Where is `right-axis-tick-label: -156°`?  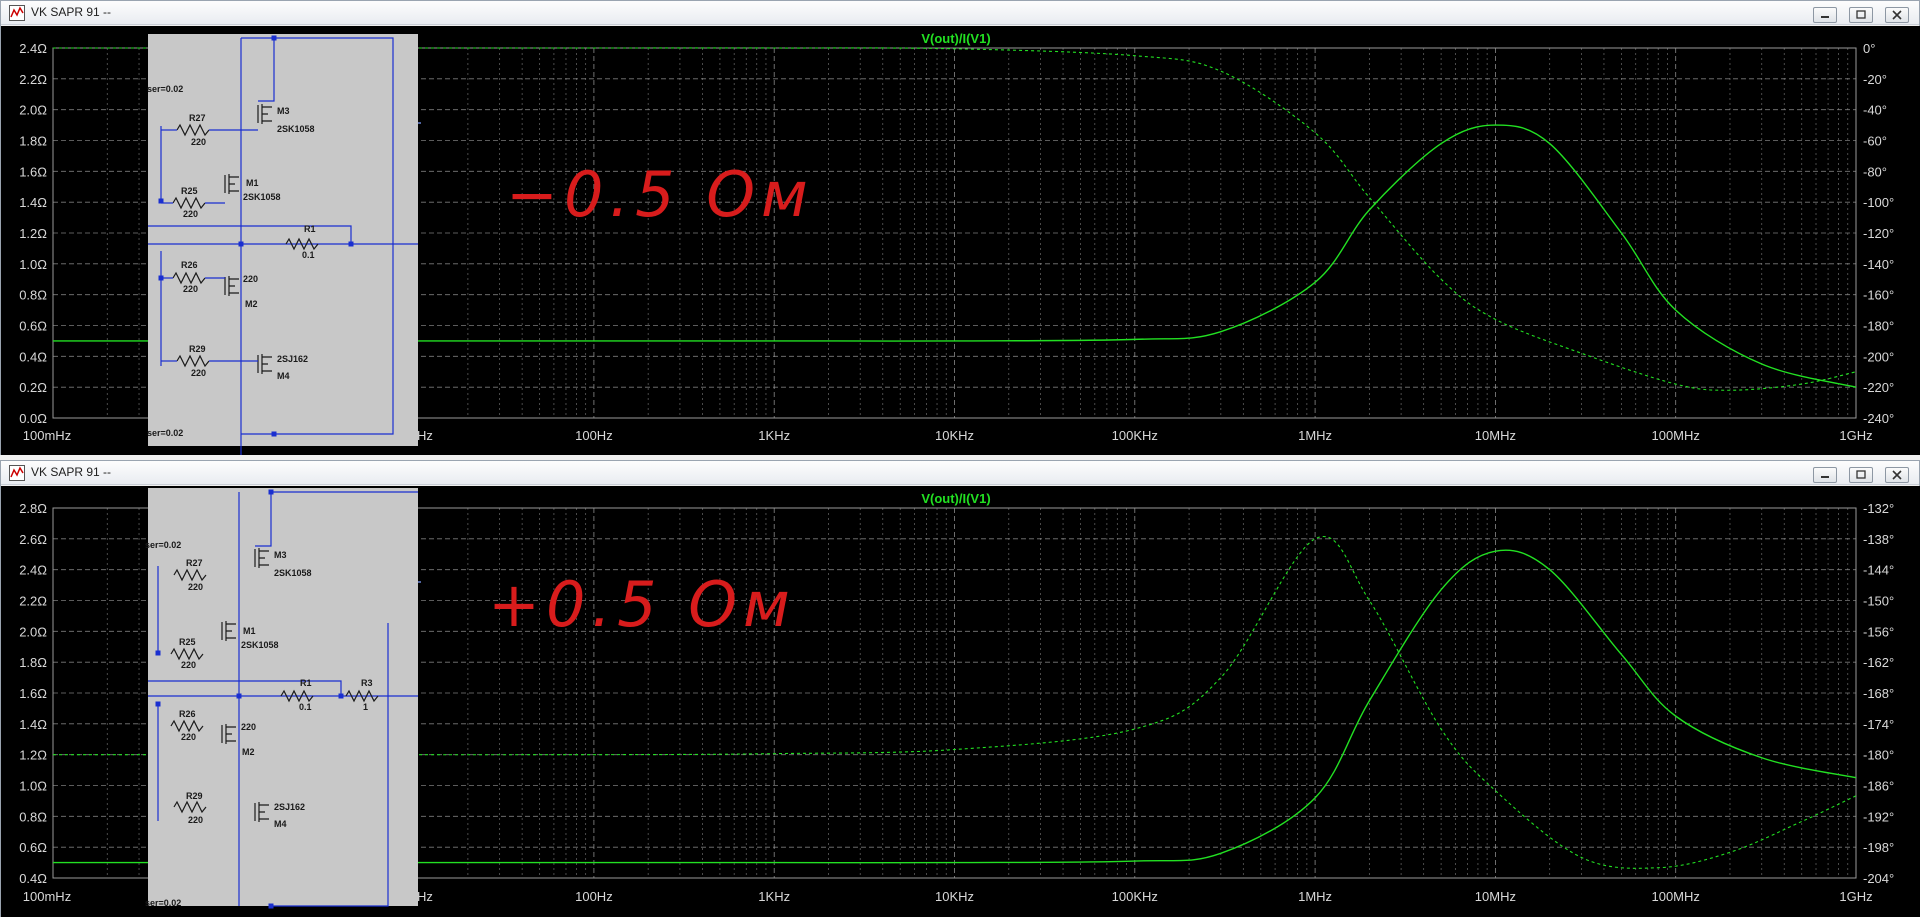 right-axis-tick-label: -156° is located at coordinates (1878, 631).